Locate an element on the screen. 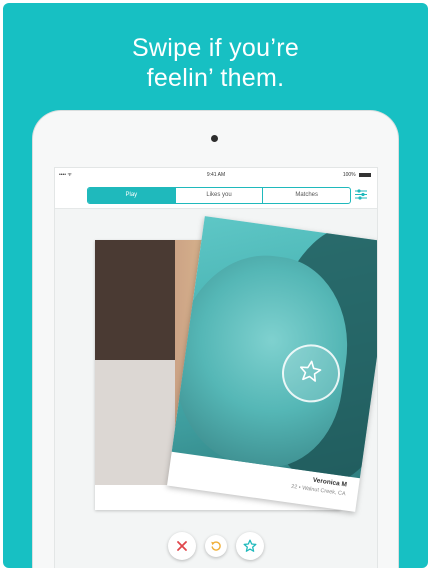 The height and width of the screenshot is (574, 433). nav-bar: Play Likes you Matches is located at coordinates (216, 195).